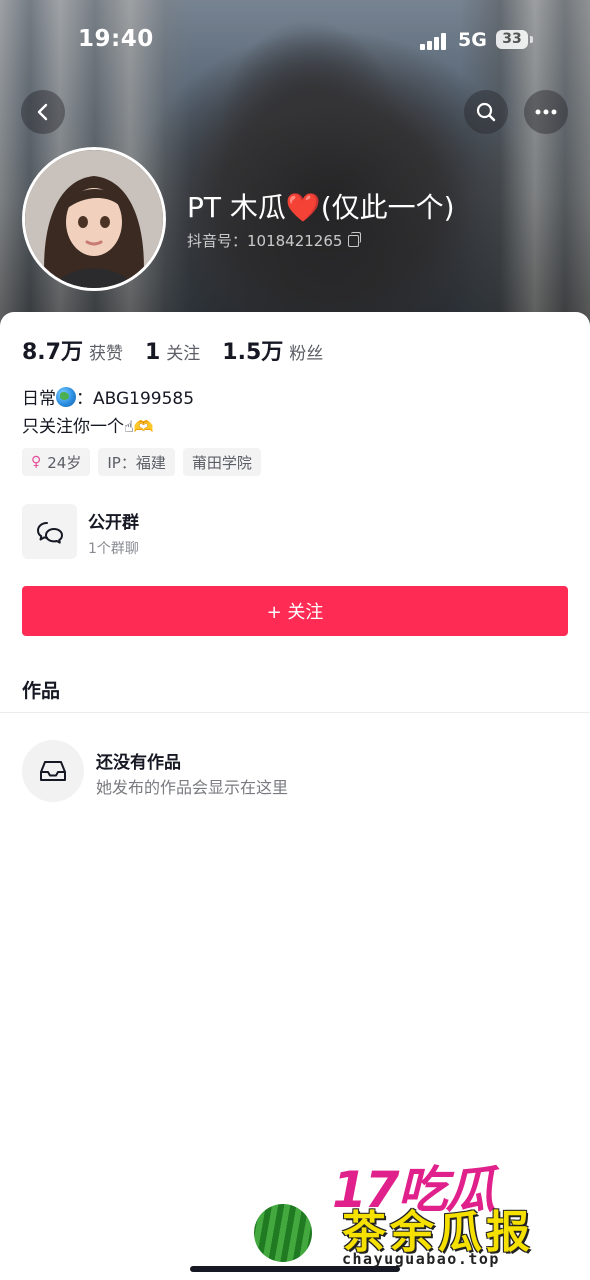  What do you see at coordinates (355, 239) in the screenshot?
I see `copy-icon` at bounding box center [355, 239].